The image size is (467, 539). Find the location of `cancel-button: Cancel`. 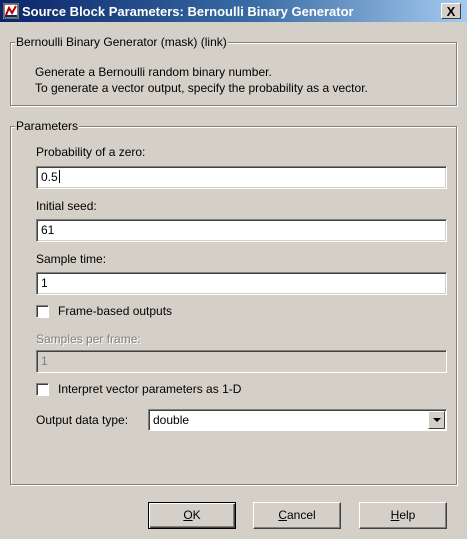

cancel-button: Cancel is located at coordinates (297, 515).